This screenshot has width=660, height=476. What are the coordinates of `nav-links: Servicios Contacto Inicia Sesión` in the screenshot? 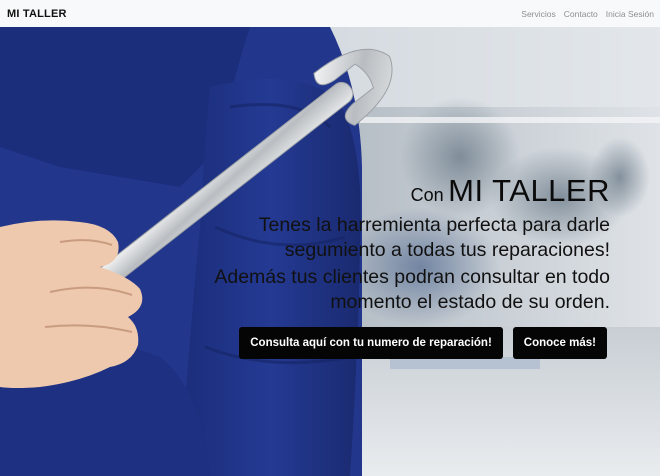 It's located at (587, 14).